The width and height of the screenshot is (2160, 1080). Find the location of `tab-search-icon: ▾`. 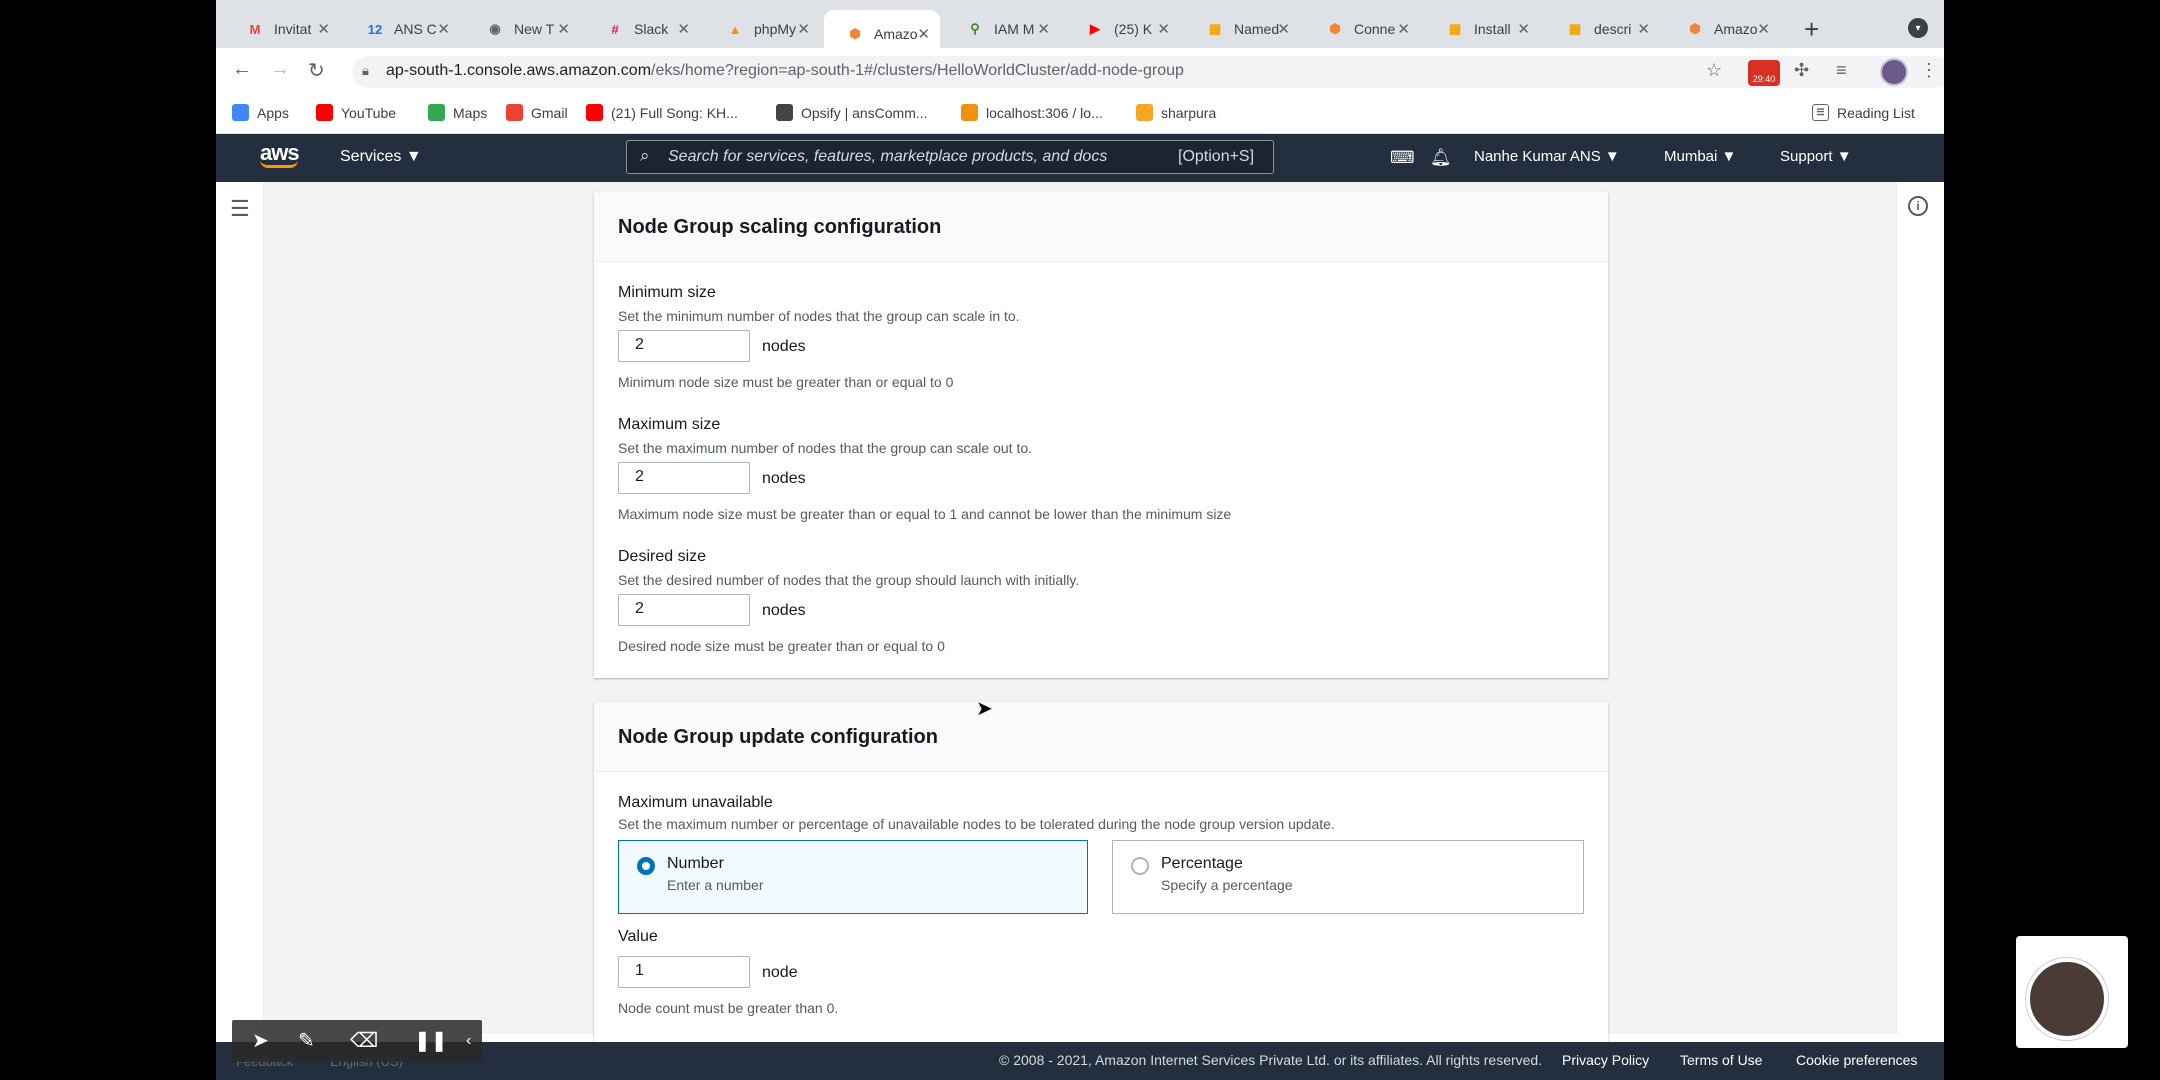

tab-search-icon: ▾ is located at coordinates (1918, 28).